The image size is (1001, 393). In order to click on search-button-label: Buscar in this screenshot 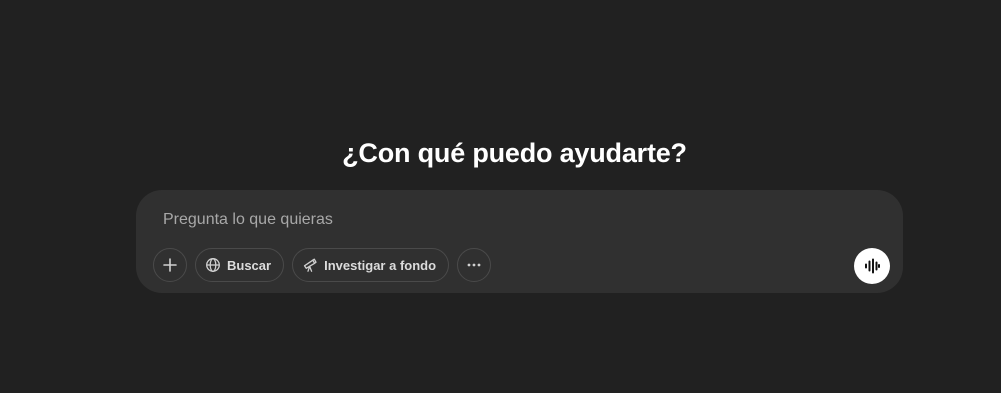, I will do `click(249, 265)`.